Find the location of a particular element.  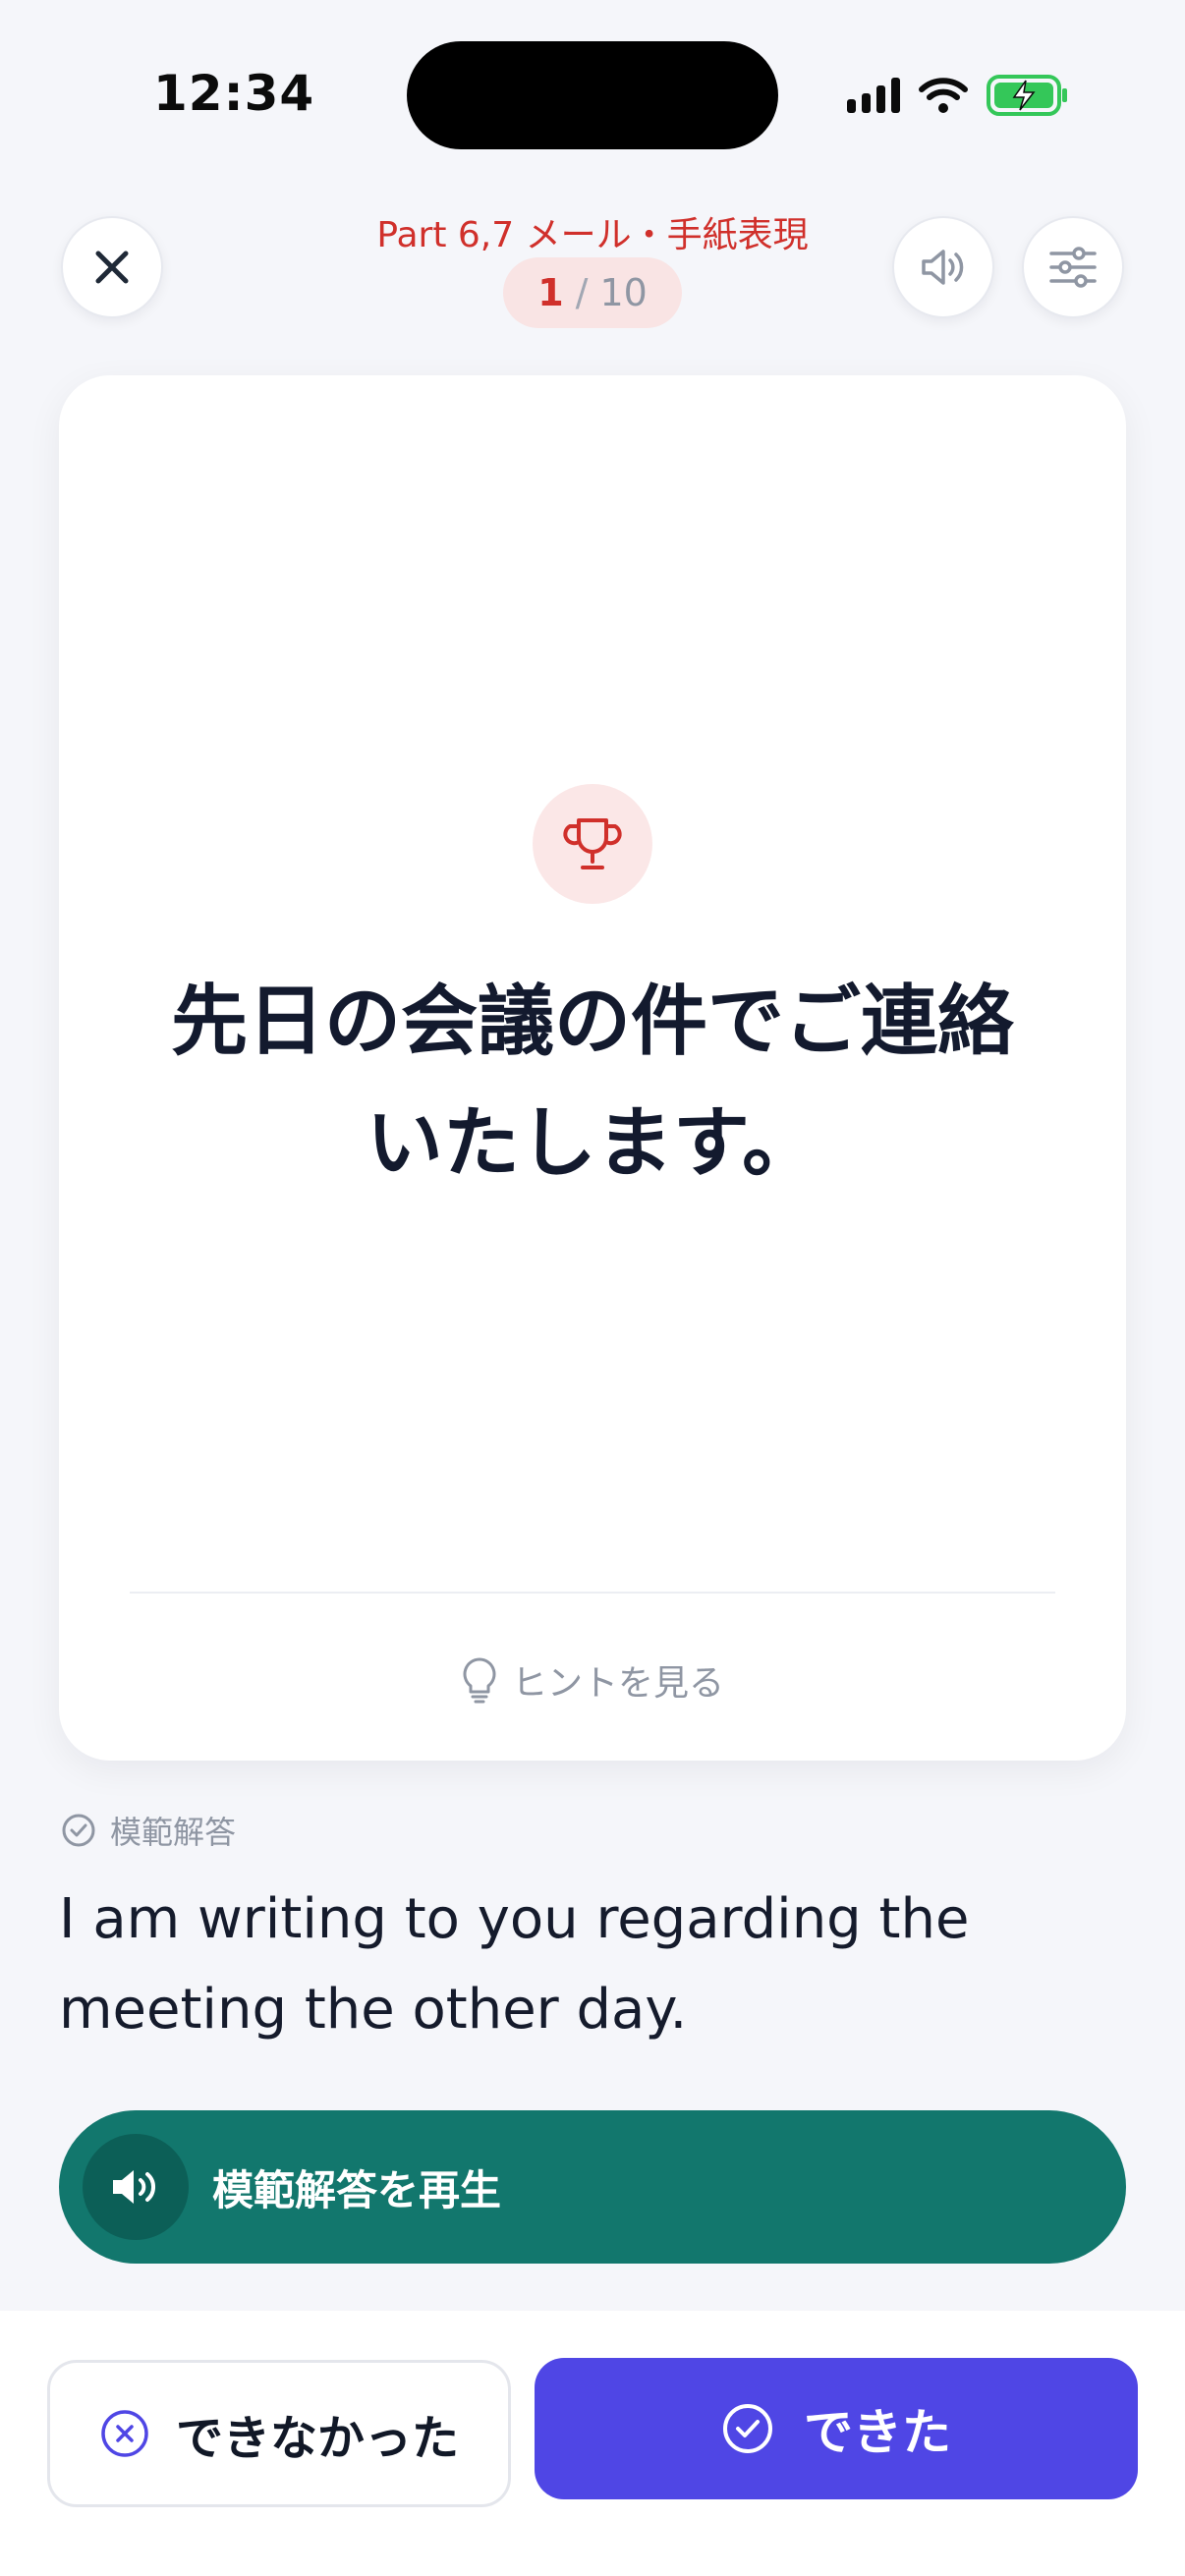

prompt-text: 先日の会議の件でご連絡 いたします。 is located at coordinates (592, 1082).